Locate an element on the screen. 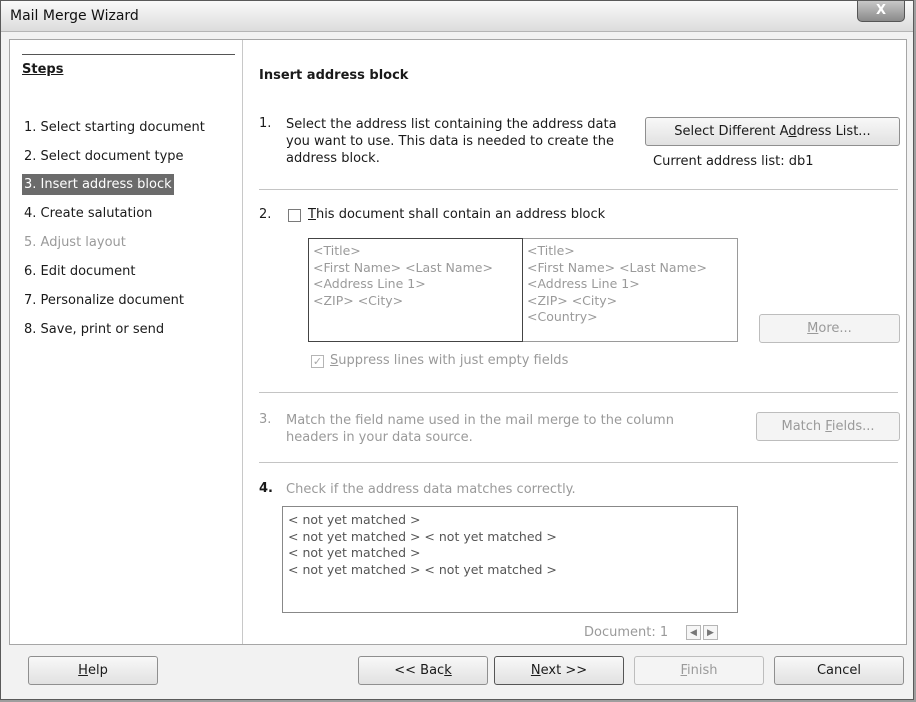 This screenshot has width=916, height=702. step-item: 5. Adjust layout is located at coordinates (75, 242).